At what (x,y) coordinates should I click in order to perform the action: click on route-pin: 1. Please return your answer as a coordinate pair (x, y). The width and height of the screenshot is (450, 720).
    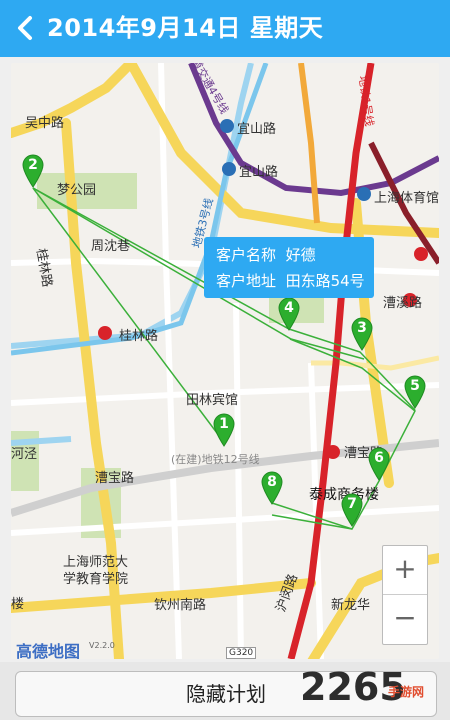
    Looking at the image, I should click on (224, 430).